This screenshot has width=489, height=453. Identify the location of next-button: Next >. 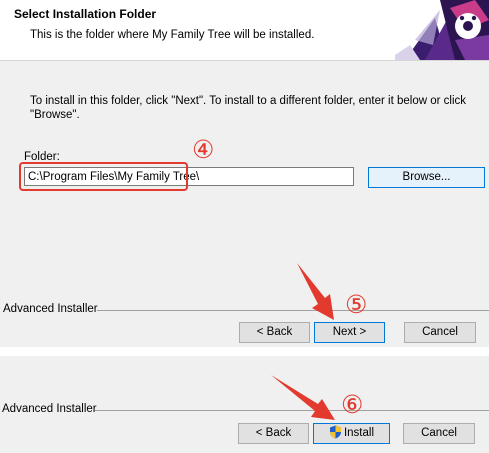
(349, 332).